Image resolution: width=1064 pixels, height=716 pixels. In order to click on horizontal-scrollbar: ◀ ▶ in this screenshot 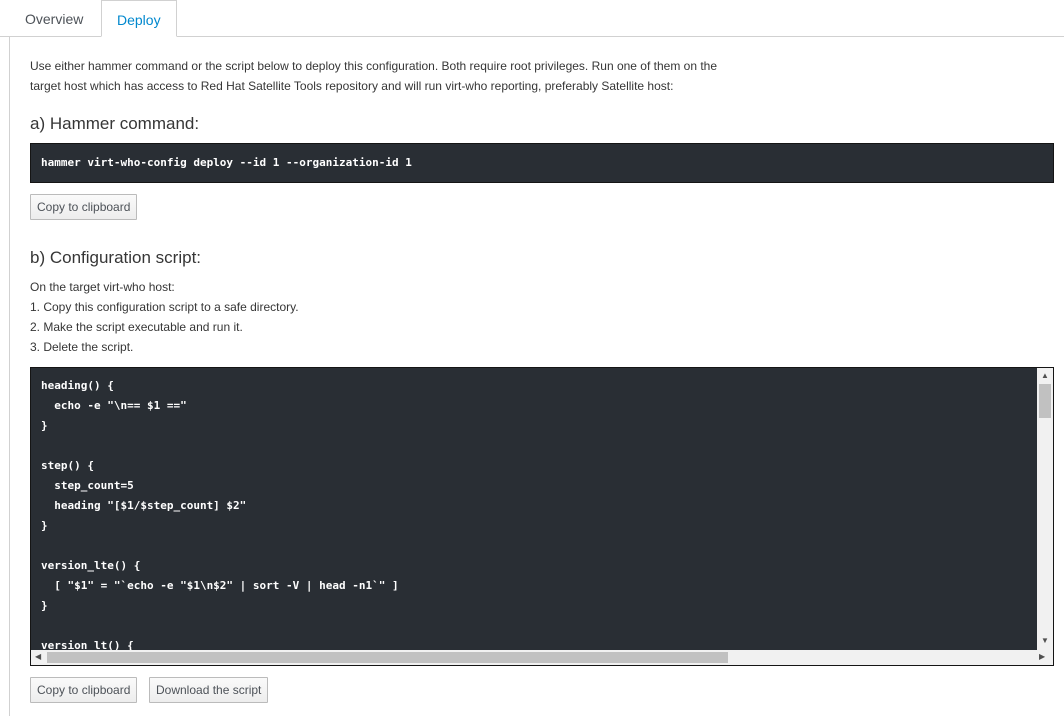, I will do `click(542, 657)`.